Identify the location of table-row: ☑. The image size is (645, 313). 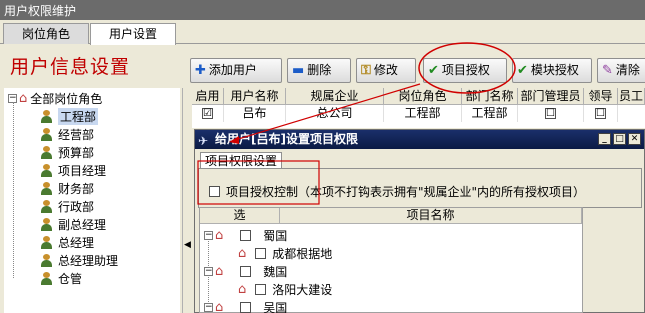
(208, 113).